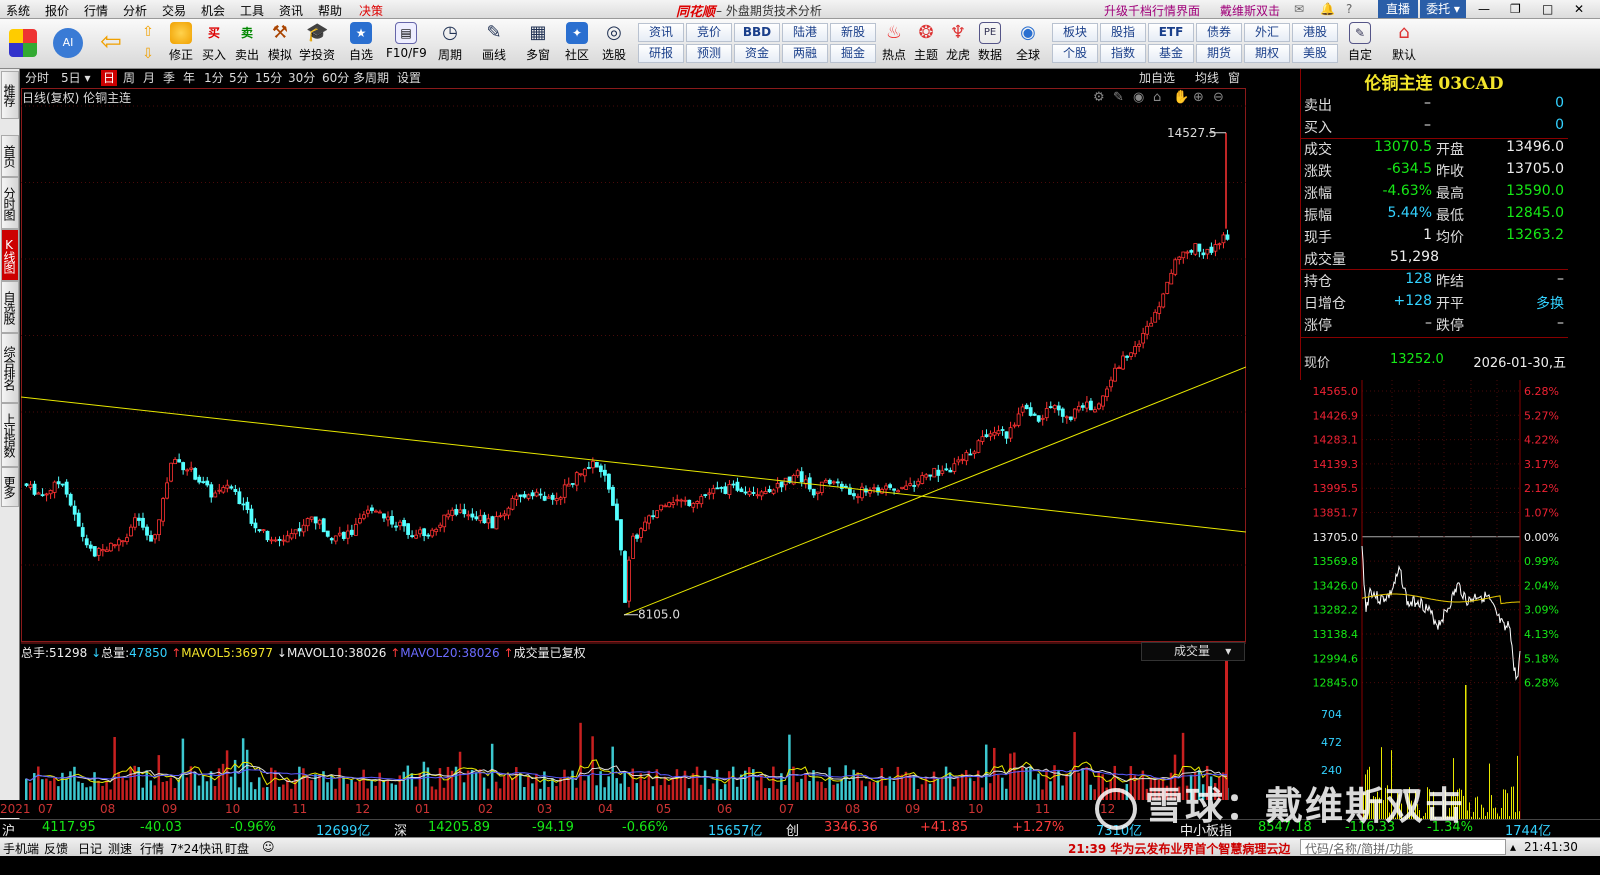 The image size is (1600, 875). Describe the element at coordinates (10, 368) in the screenshot. I see `nav-ranking: 综合排名` at that location.